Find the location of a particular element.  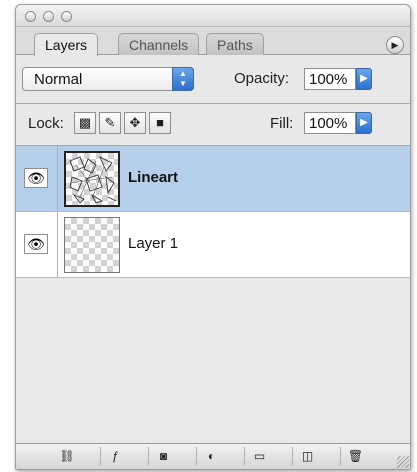

blend-opacity-row: Normal ▲ ▼ Opacity: 100% ▶ is located at coordinates (213, 82).